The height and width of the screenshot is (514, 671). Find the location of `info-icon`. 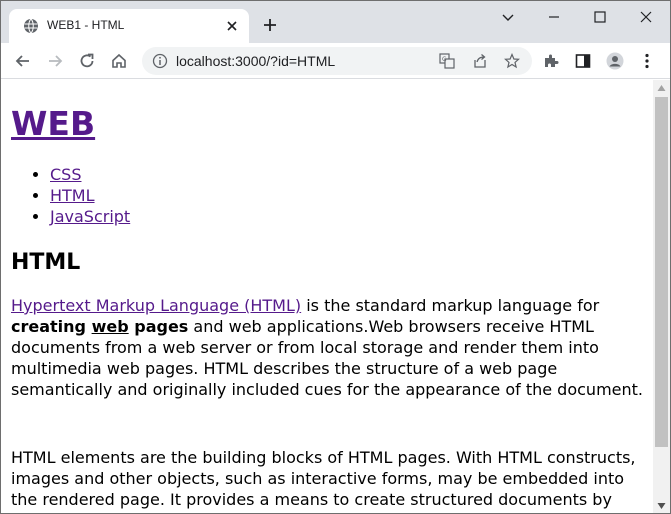

info-icon is located at coordinates (160, 61).